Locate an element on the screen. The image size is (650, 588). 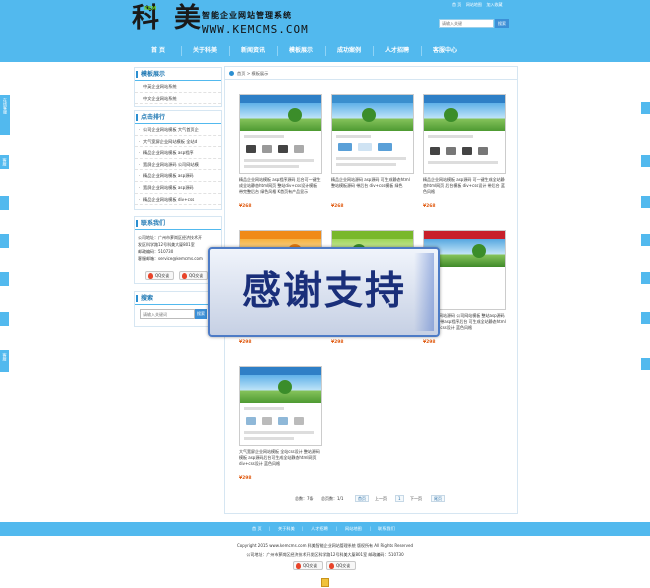
main-nav: 首 页 关于科美 新闻资讯 模板展示 成功案例 人才招聘 客服中心 is located at coordinates (325, 51).